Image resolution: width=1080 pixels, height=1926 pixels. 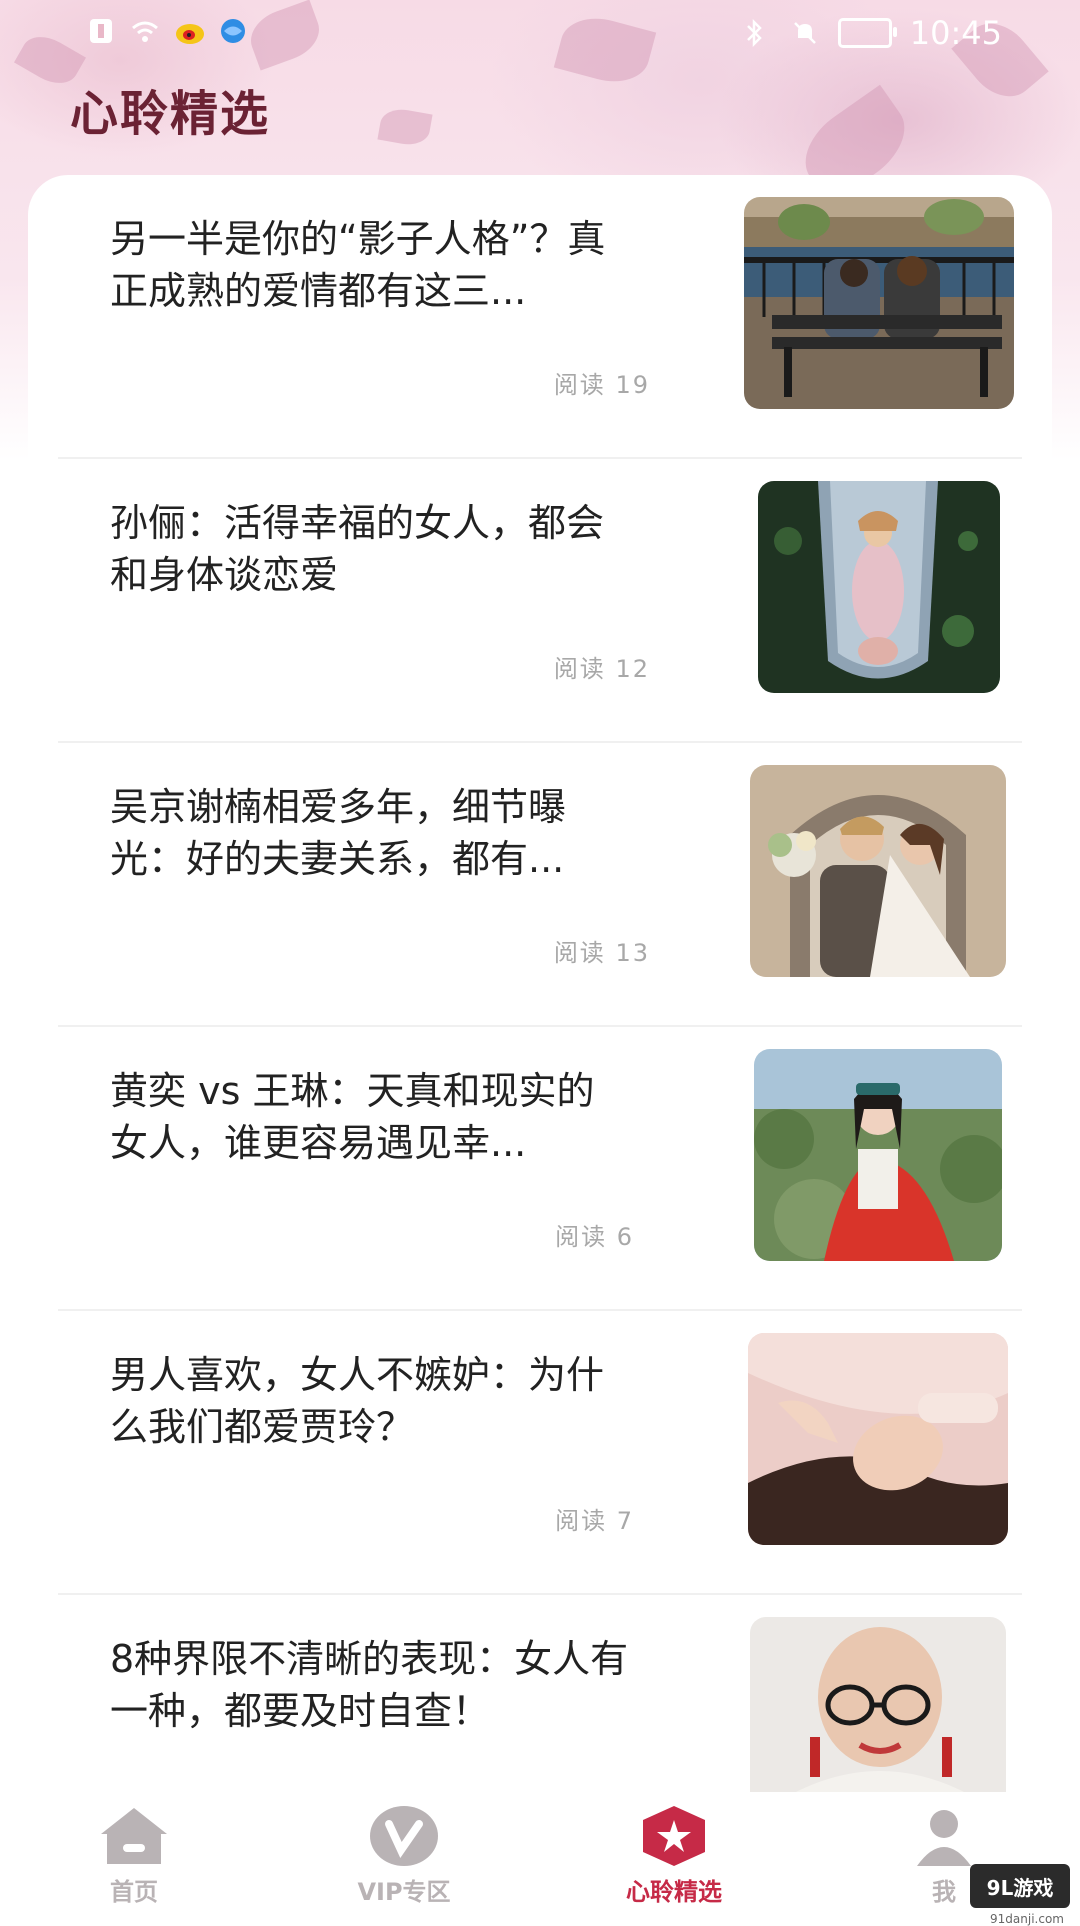 What do you see at coordinates (879, 303) in the screenshot?
I see `couple-on-bench-photo` at bounding box center [879, 303].